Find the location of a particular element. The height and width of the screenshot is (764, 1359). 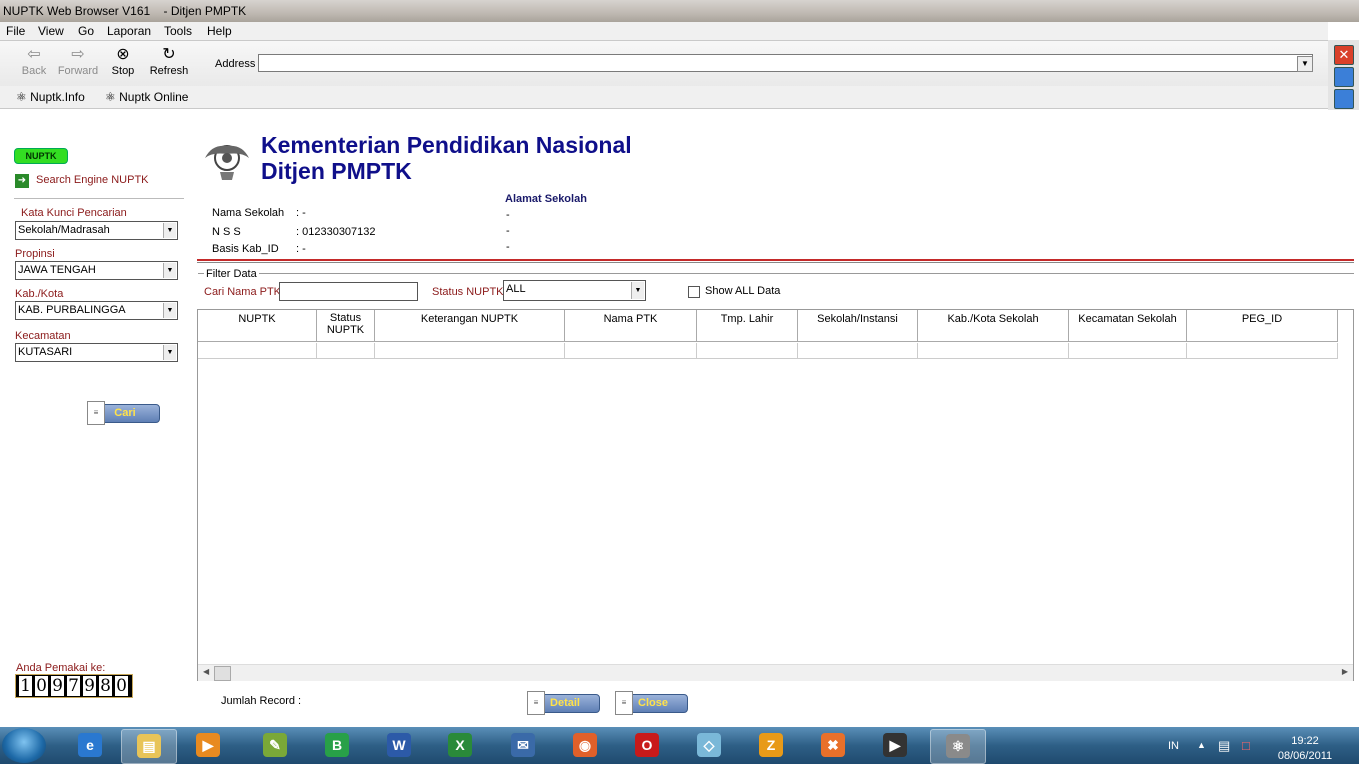

scroll-right-icon: ▶ is located at coordinates (1345, 671).